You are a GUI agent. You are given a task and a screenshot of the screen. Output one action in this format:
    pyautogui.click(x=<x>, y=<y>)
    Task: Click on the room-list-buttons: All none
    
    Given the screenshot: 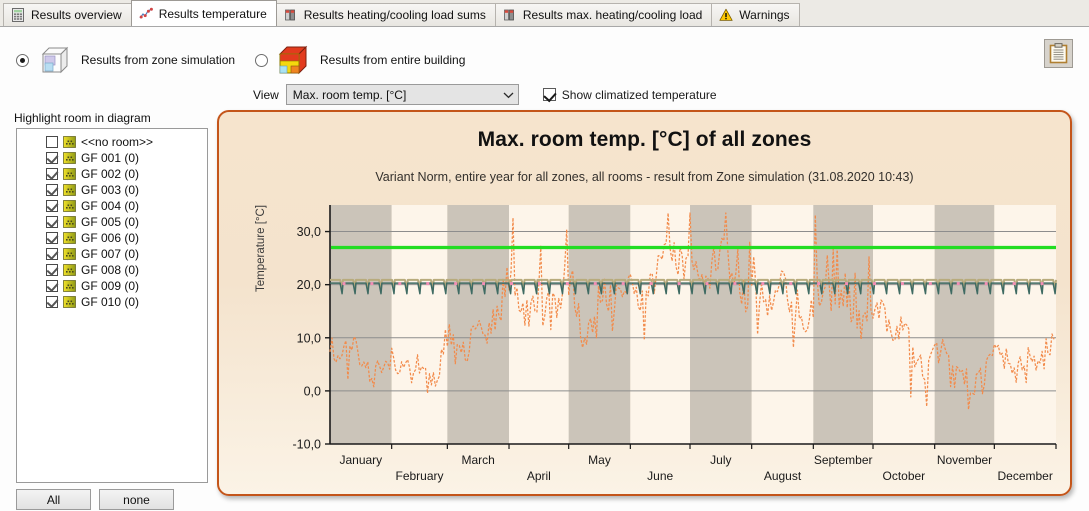 What is the action you would take?
    pyautogui.click(x=95, y=499)
    